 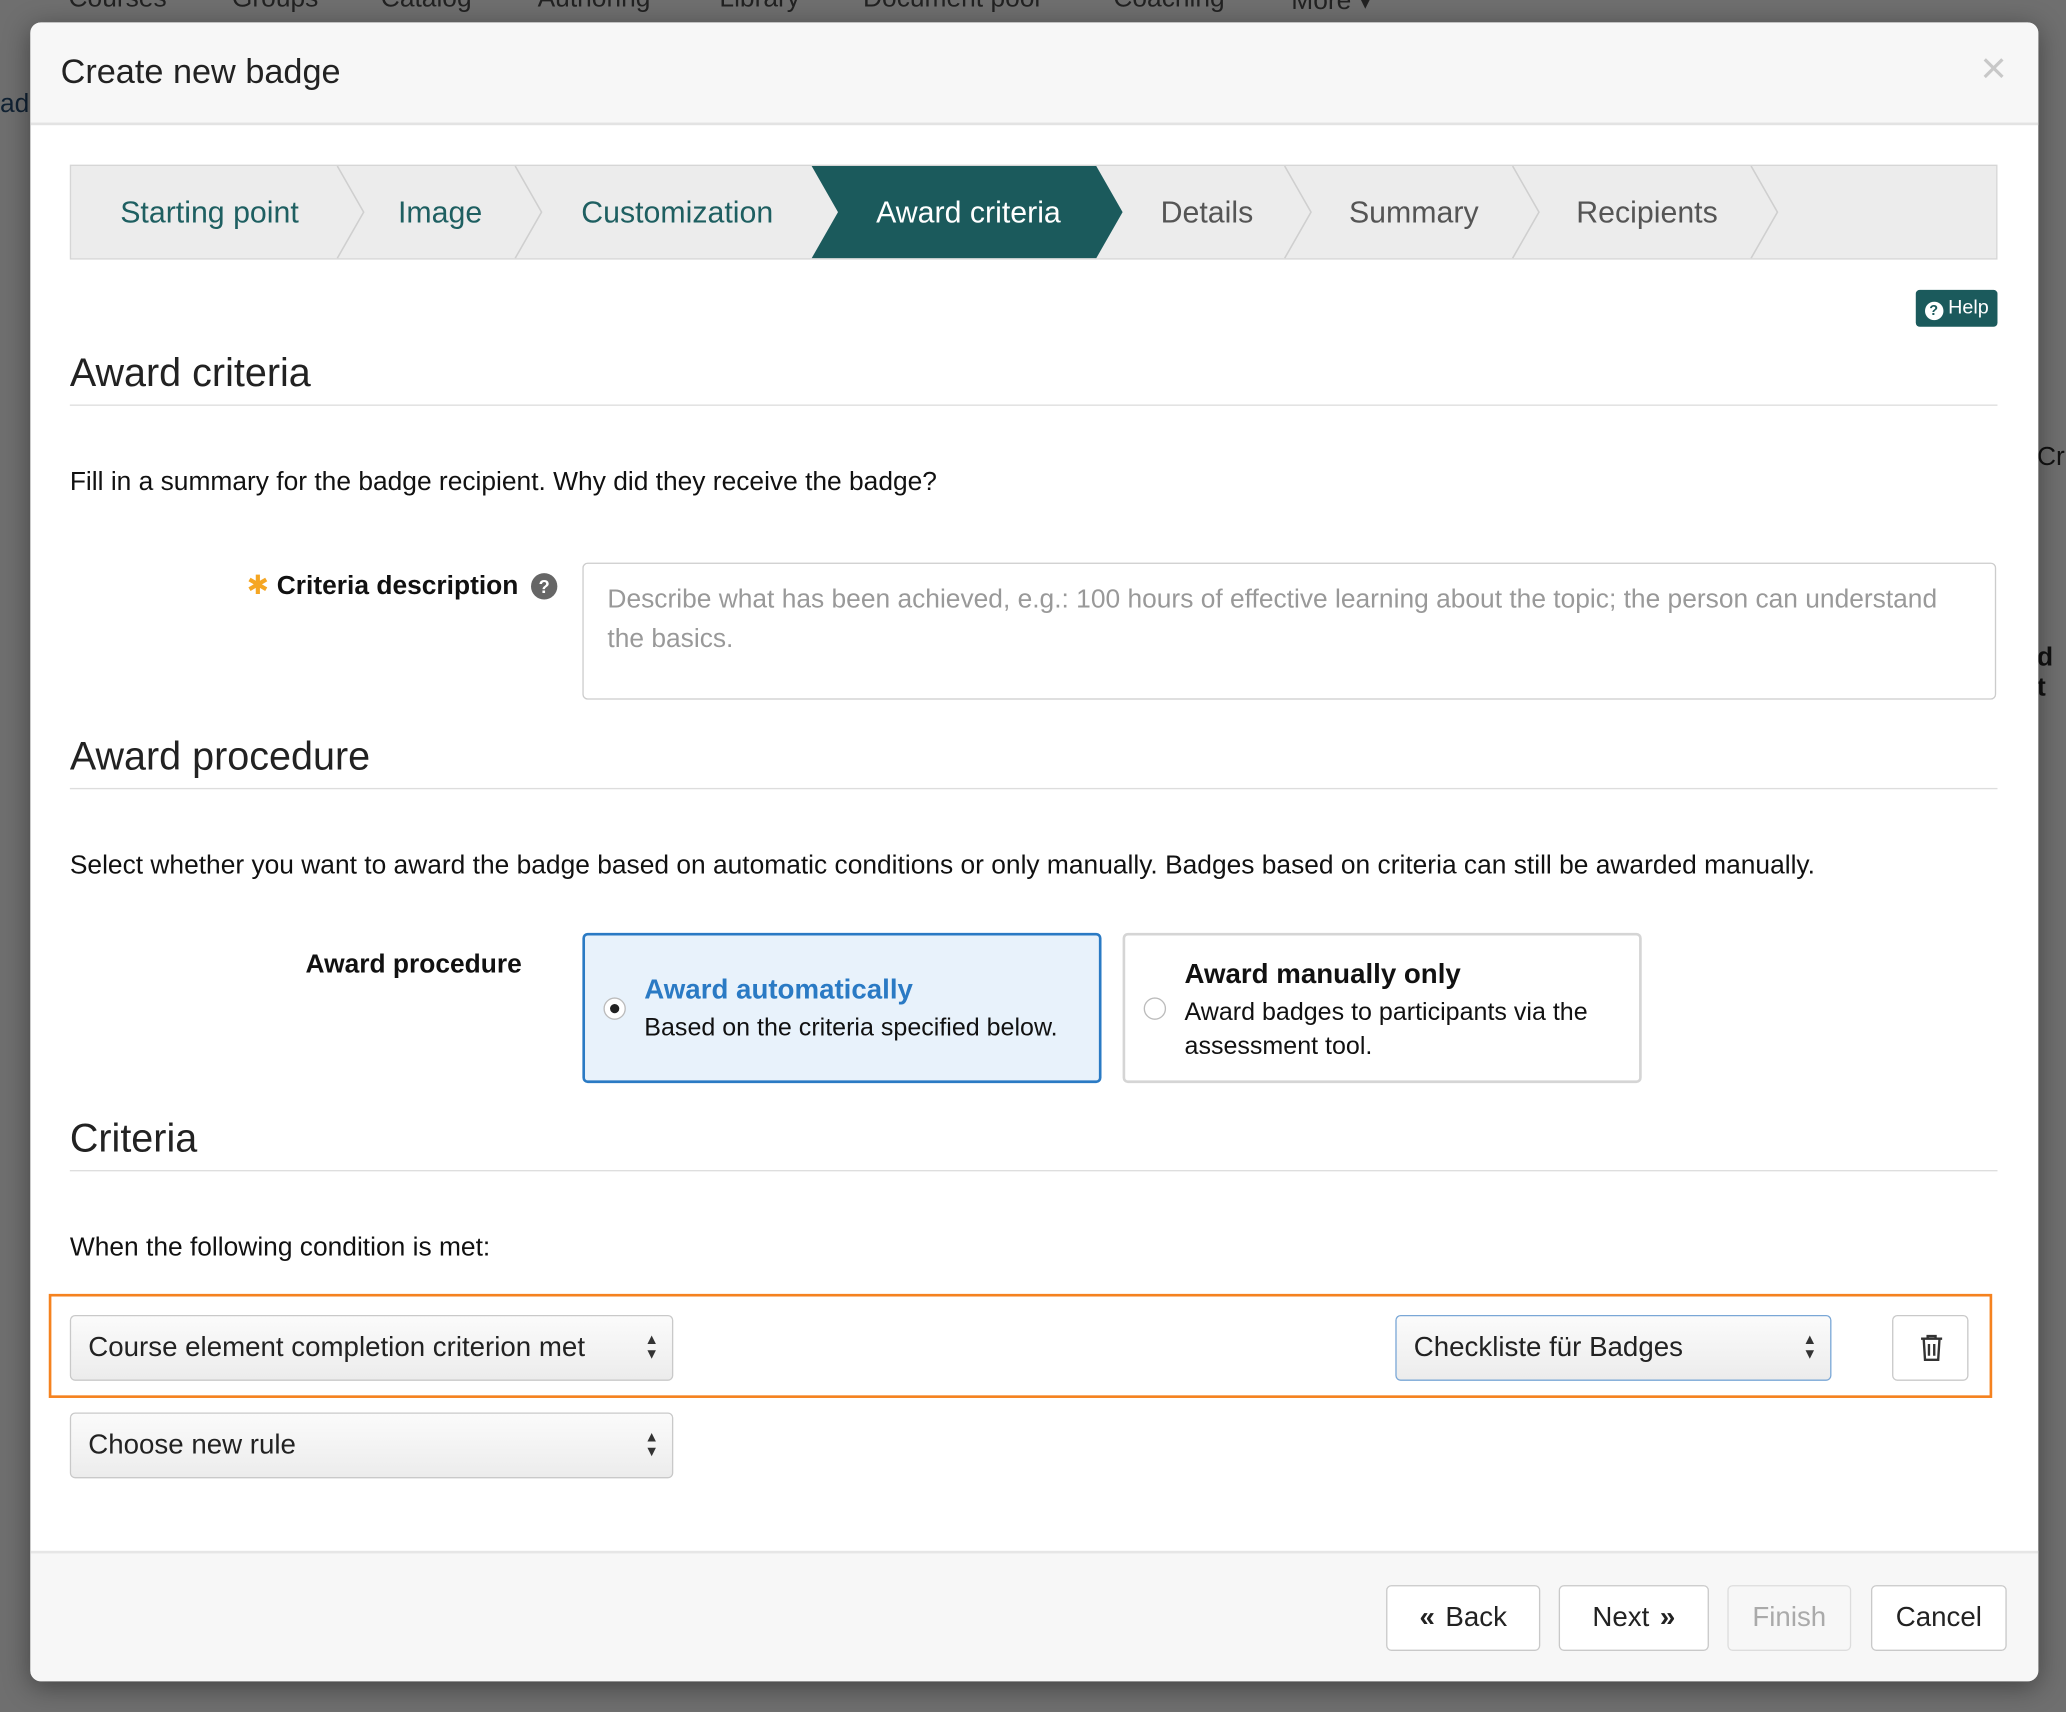 What do you see at coordinates (1938, 1618) in the screenshot?
I see `cancel-button: Cancel` at bounding box center [1938, 1618].